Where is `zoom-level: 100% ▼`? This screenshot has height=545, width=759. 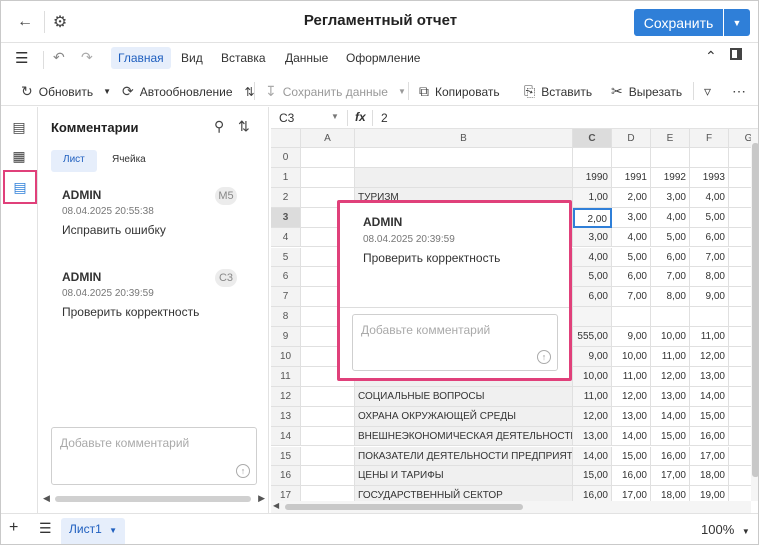
zoom-level: 100% ▼ is located at coordinates (725, 529).